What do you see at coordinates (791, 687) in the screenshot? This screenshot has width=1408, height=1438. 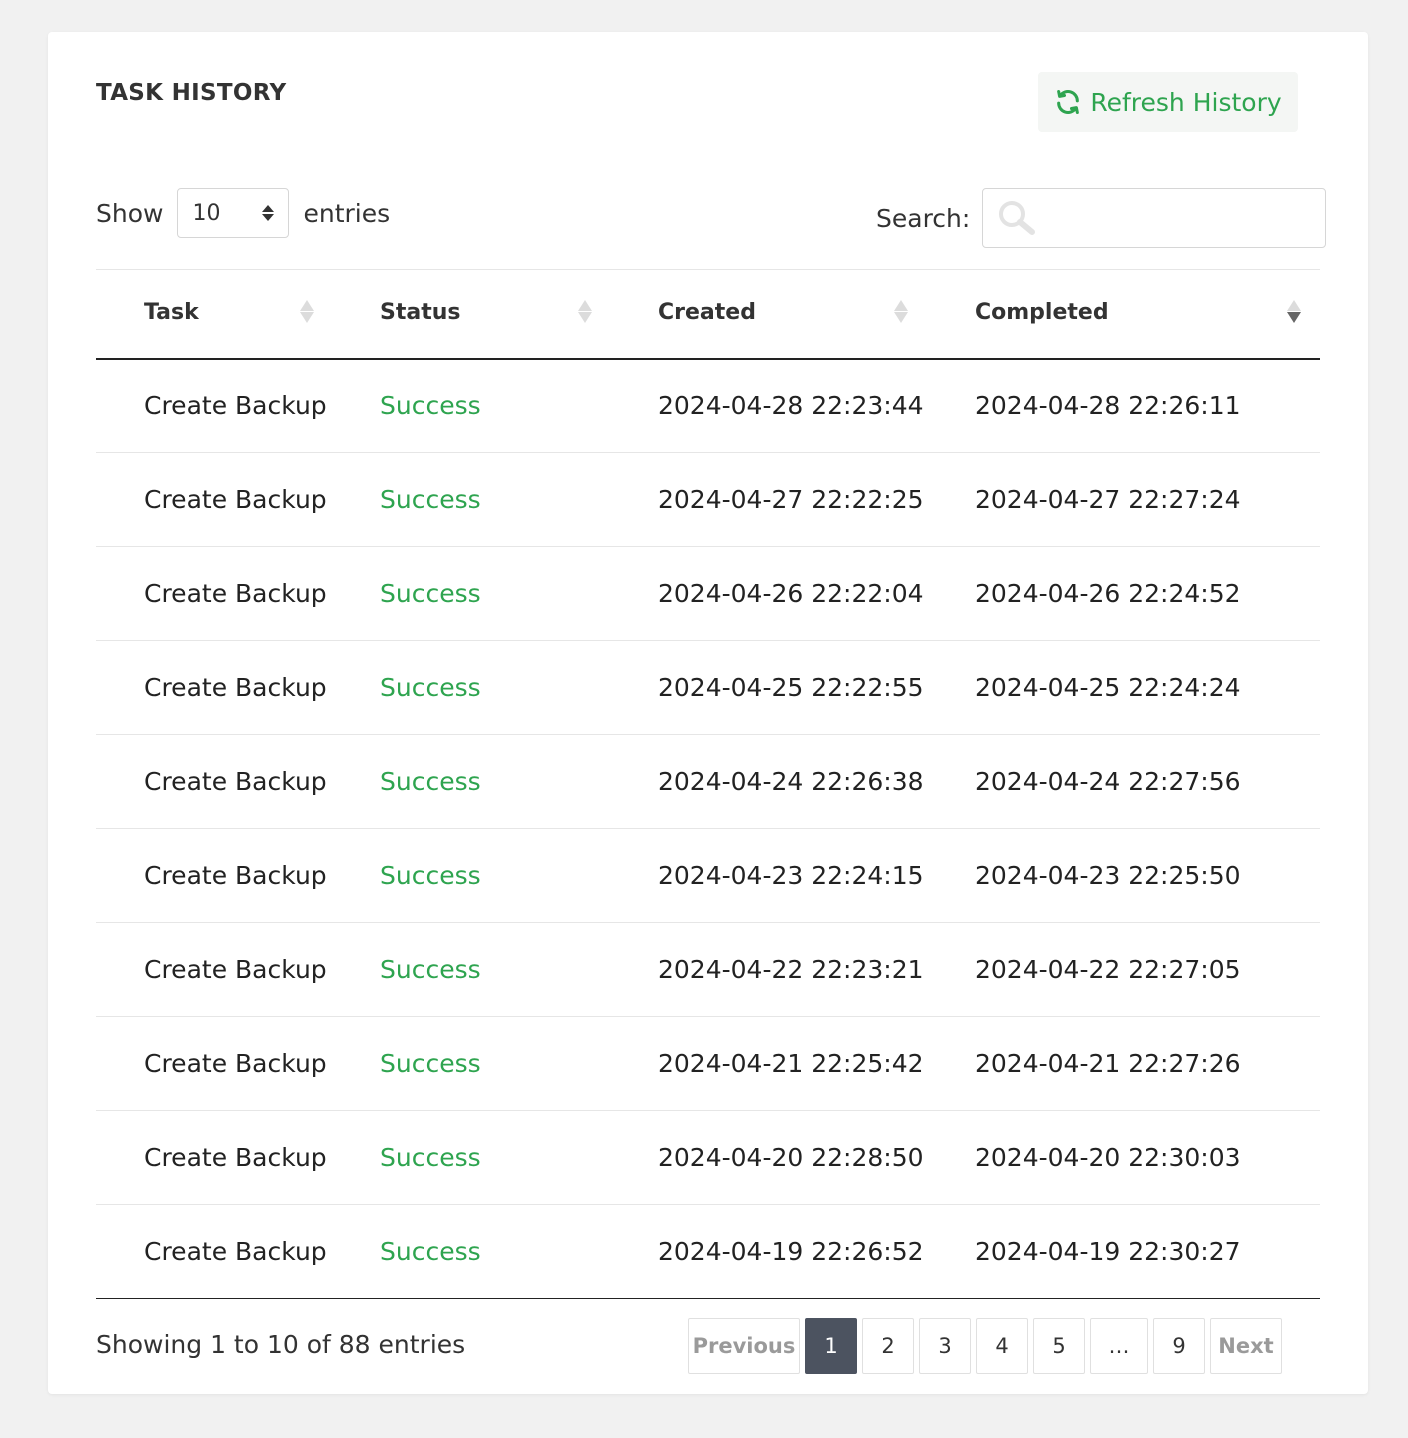 I see `created-cell: 2024-04-25 22:22:55` at bounding box center [791, 687].